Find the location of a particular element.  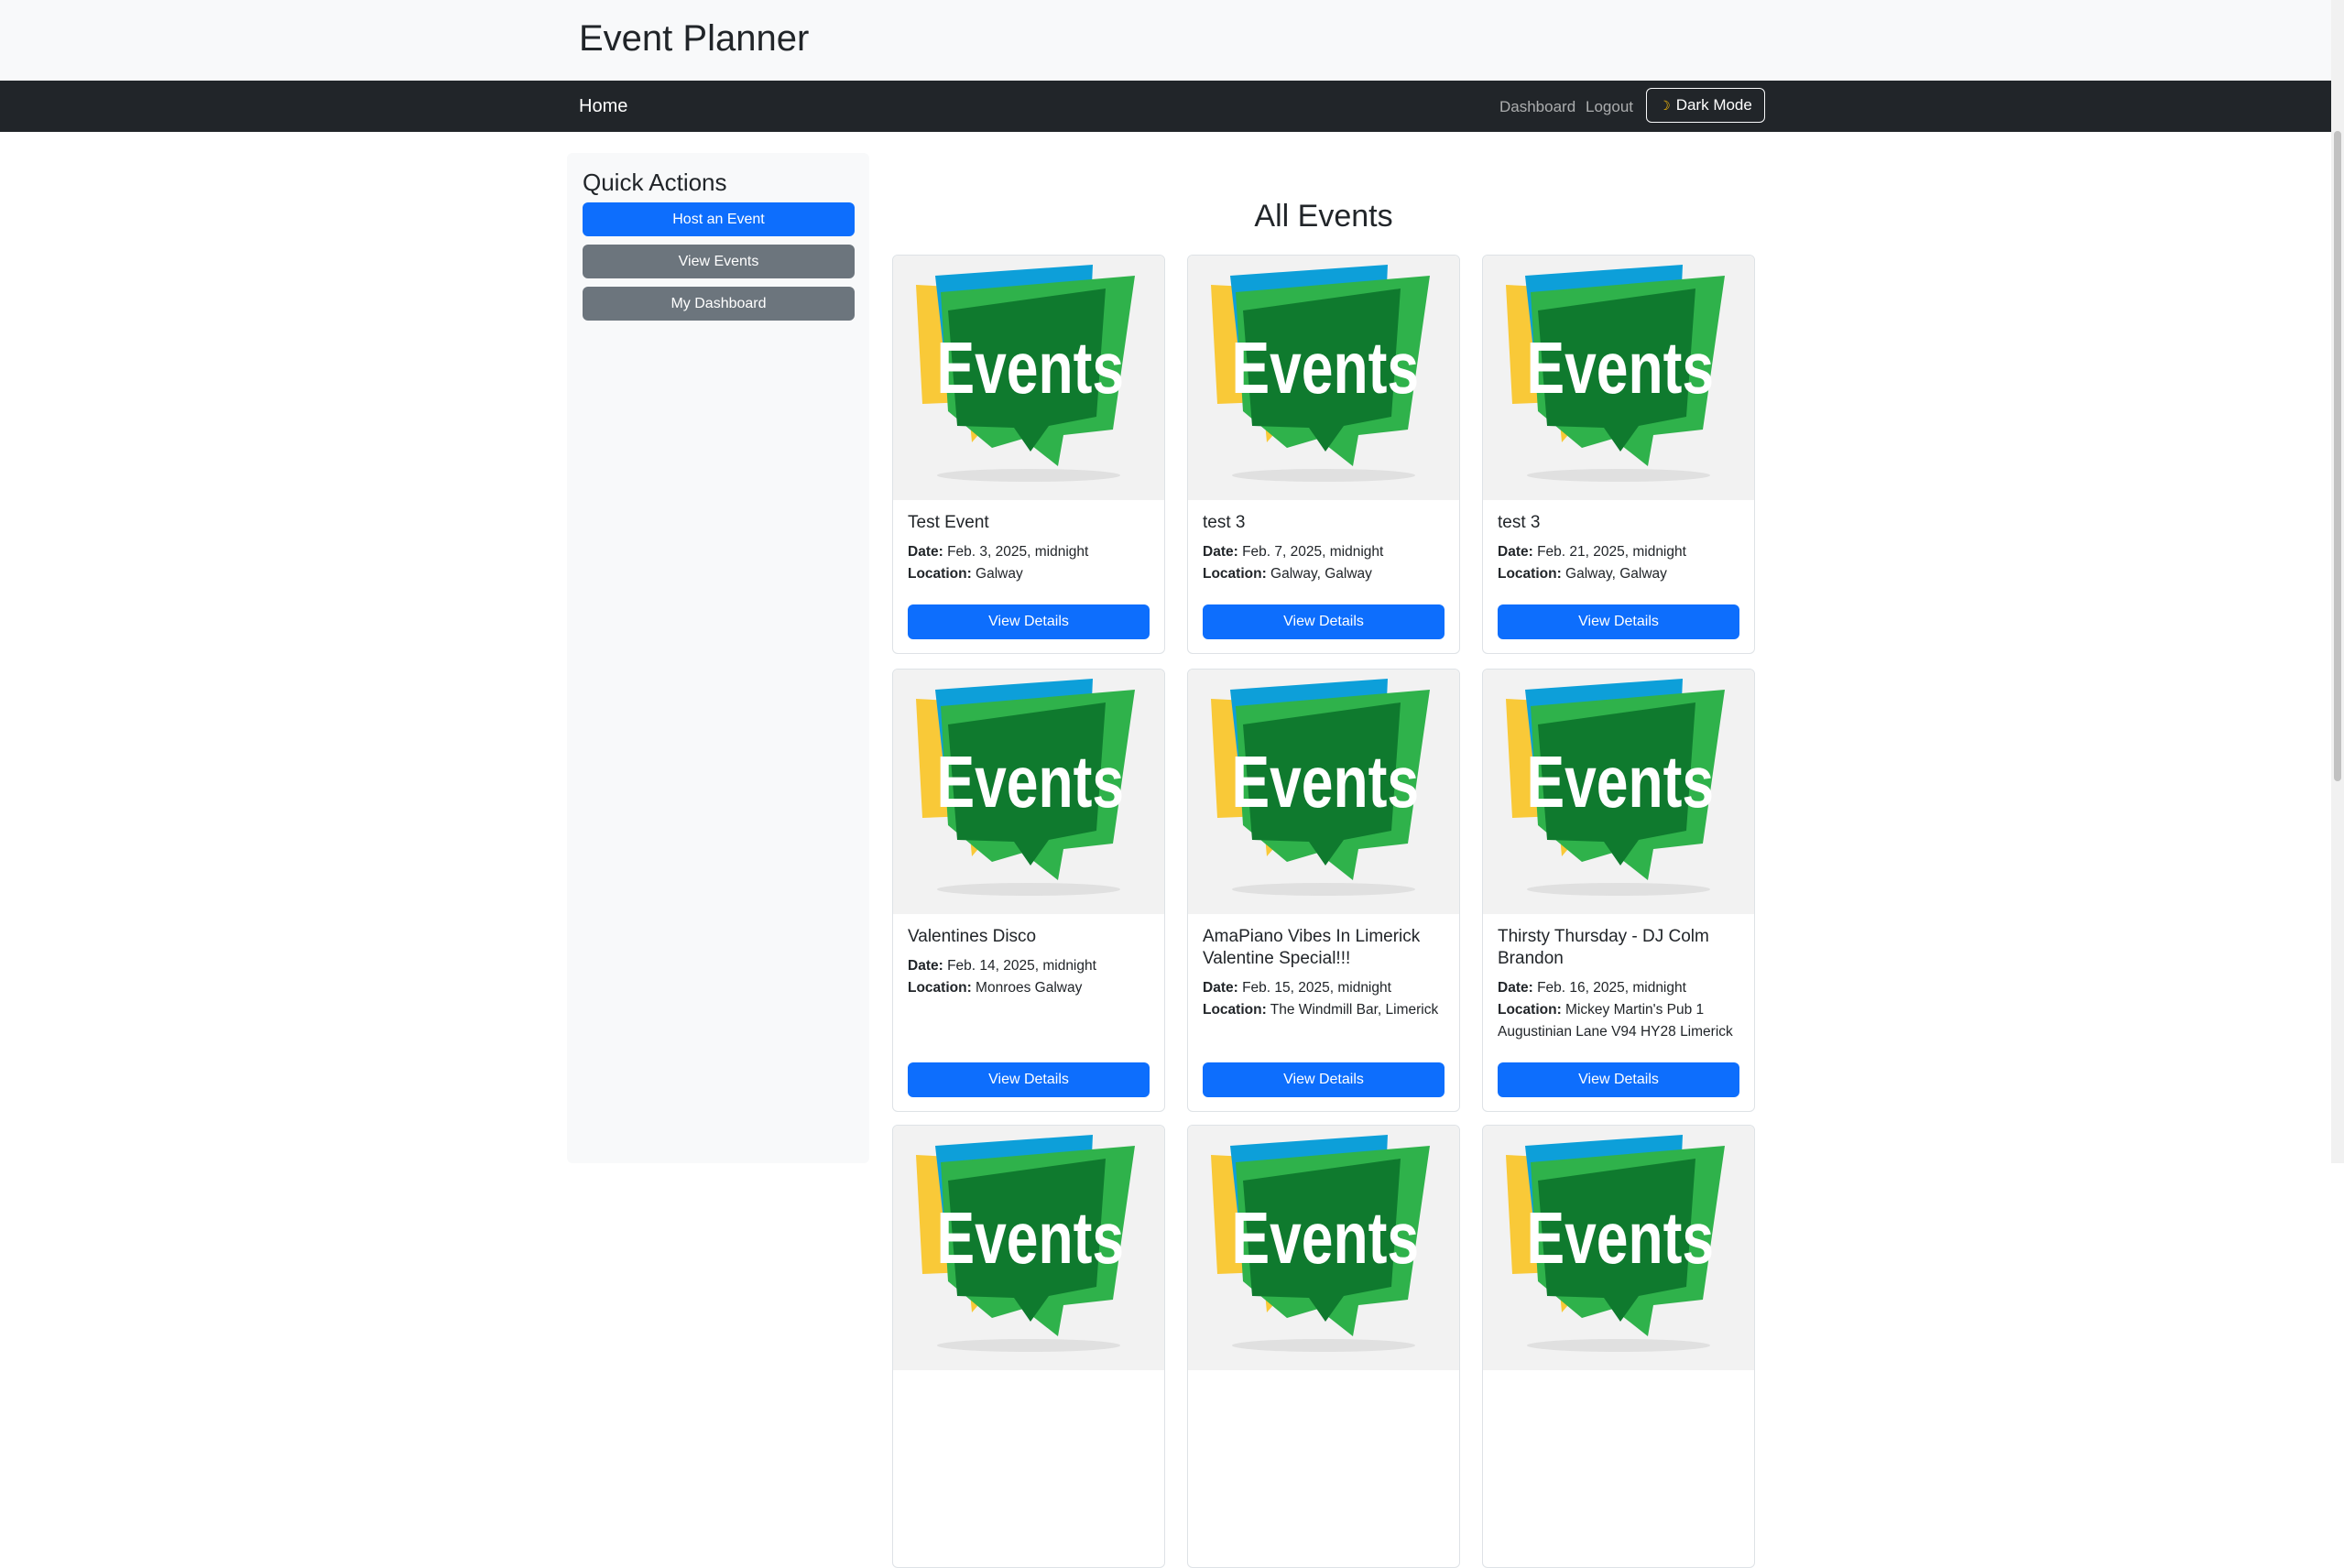

event-title: Thirsty Thursday - DJ Colm Brandon is located at coordinates (1603, 947).